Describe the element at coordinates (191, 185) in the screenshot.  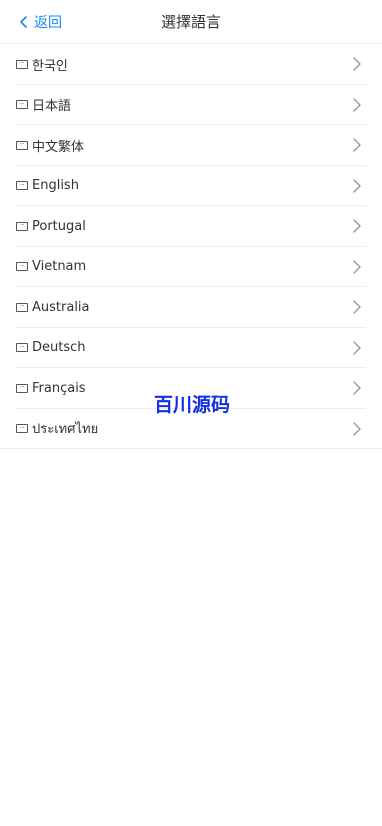
I see `language-item-english: ··· English` at that location.